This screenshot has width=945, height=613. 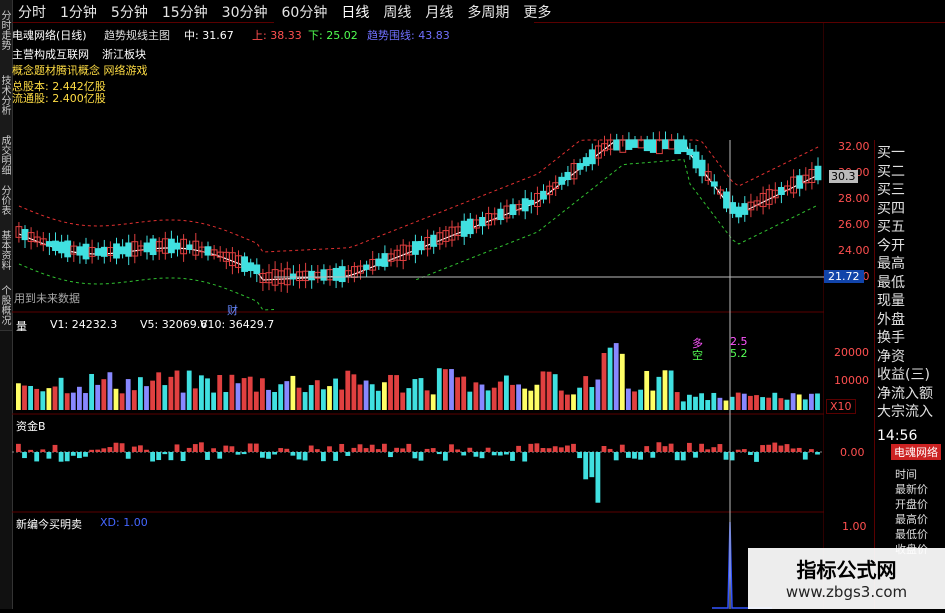 What do you see at coordinates (232, 310) in the screenshot?
I see `finance-marker: 财` at bounding box center [232, 310].